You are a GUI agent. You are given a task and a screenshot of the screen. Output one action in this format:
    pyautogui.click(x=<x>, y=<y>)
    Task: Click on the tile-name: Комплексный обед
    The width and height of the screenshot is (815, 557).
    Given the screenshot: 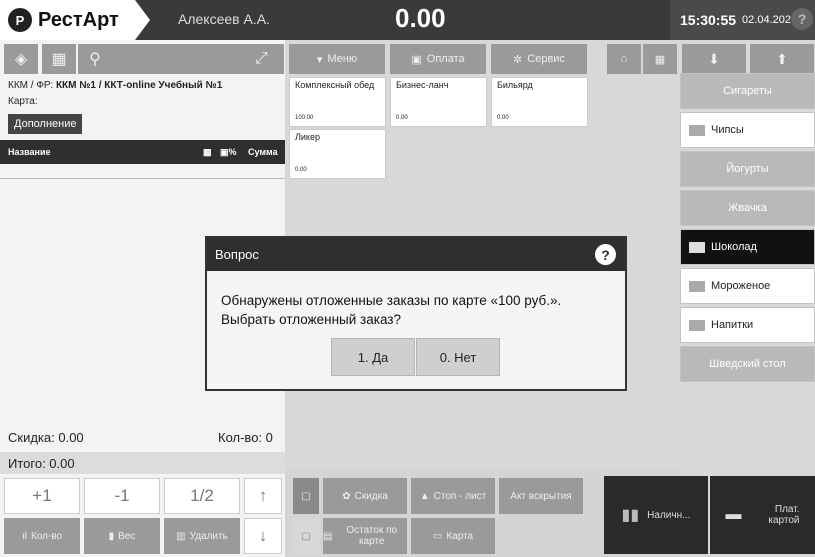 What is the action you would take?
    pyautogui.click(x=335, y=85)
    